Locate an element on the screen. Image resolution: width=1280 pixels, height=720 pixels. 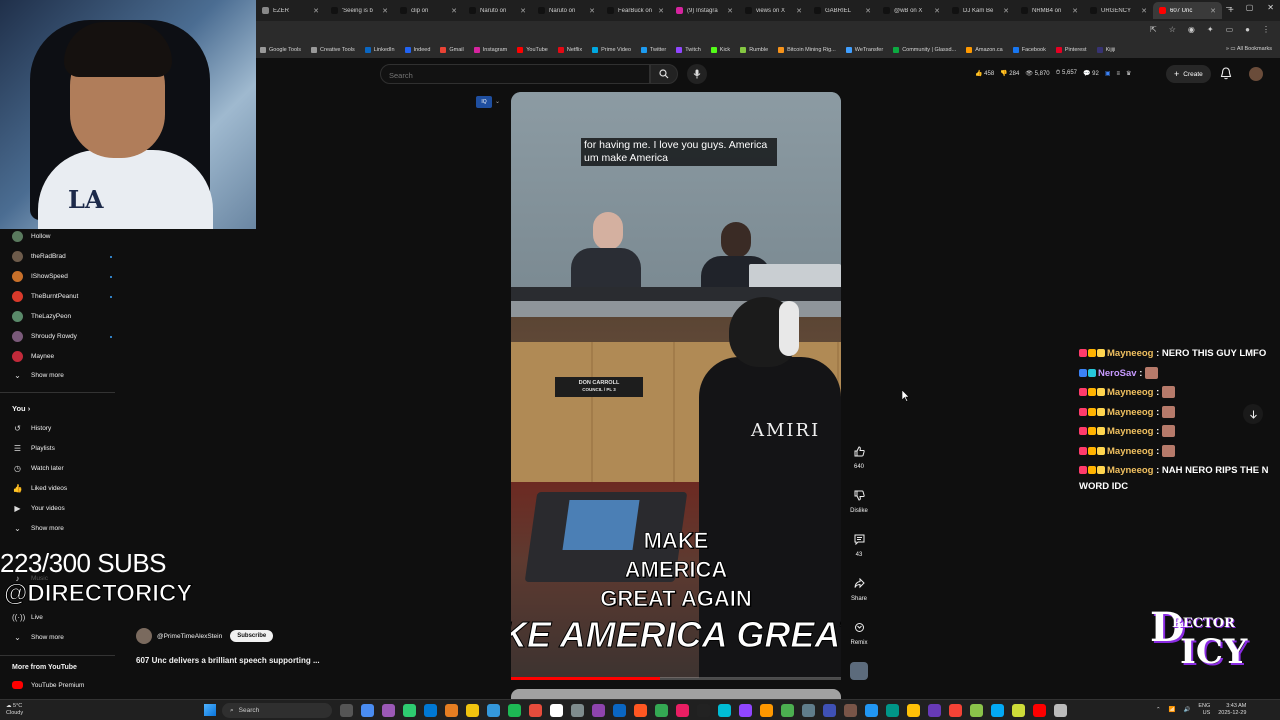
search-box is located at coordinates (515, 74).